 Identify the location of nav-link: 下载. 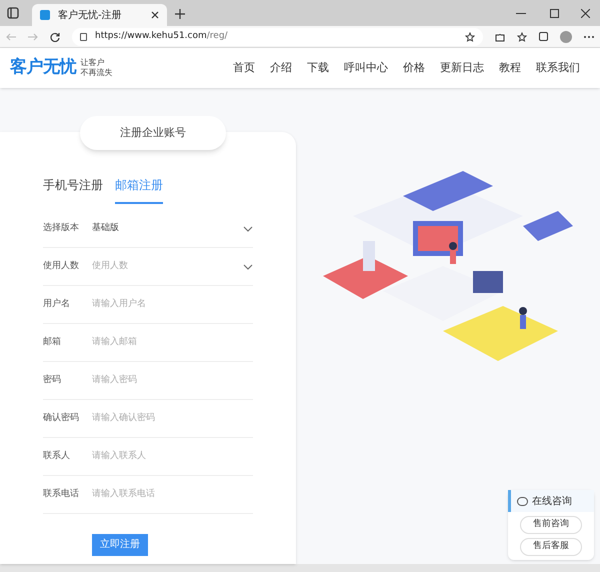
(318, 68).